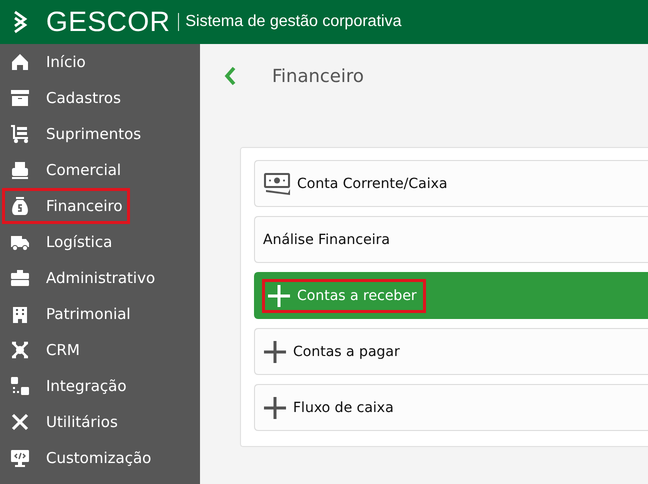  I want to click on monitor-code-icon, so click(20, 458).